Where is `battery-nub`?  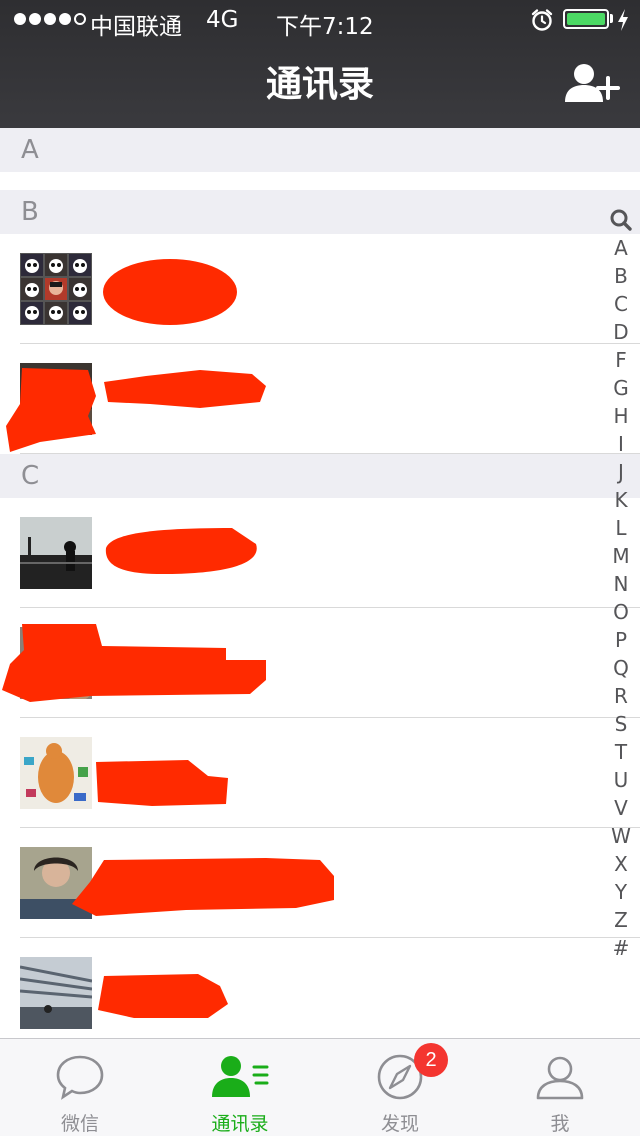
battery-nub is located at coordinates (611, 18).